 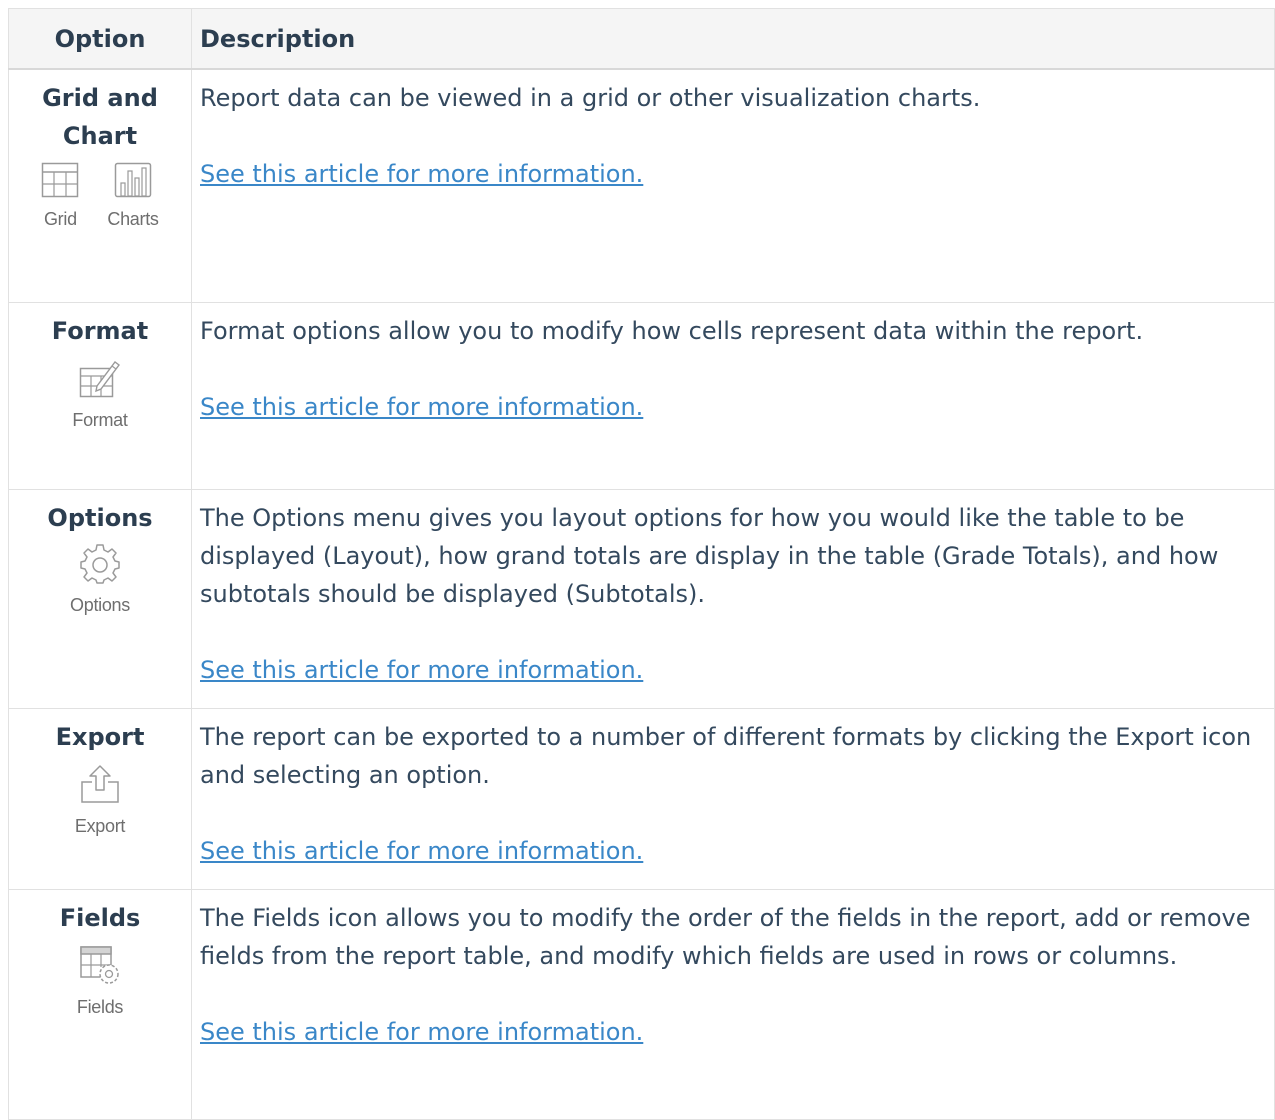 I want to click on options-label: Options, so click(x=100, y=605).